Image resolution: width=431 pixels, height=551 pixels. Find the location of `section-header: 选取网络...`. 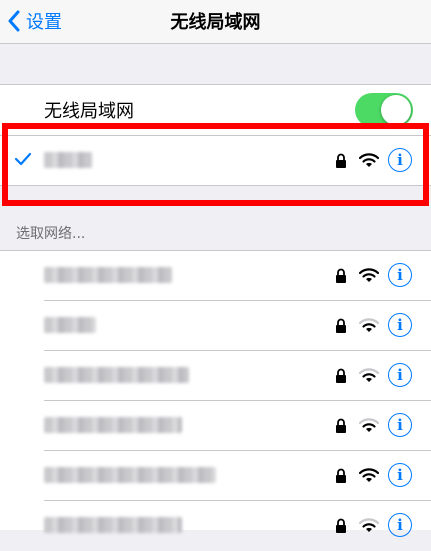

section-header: 选取网络... is located at coordinates (51, 234).